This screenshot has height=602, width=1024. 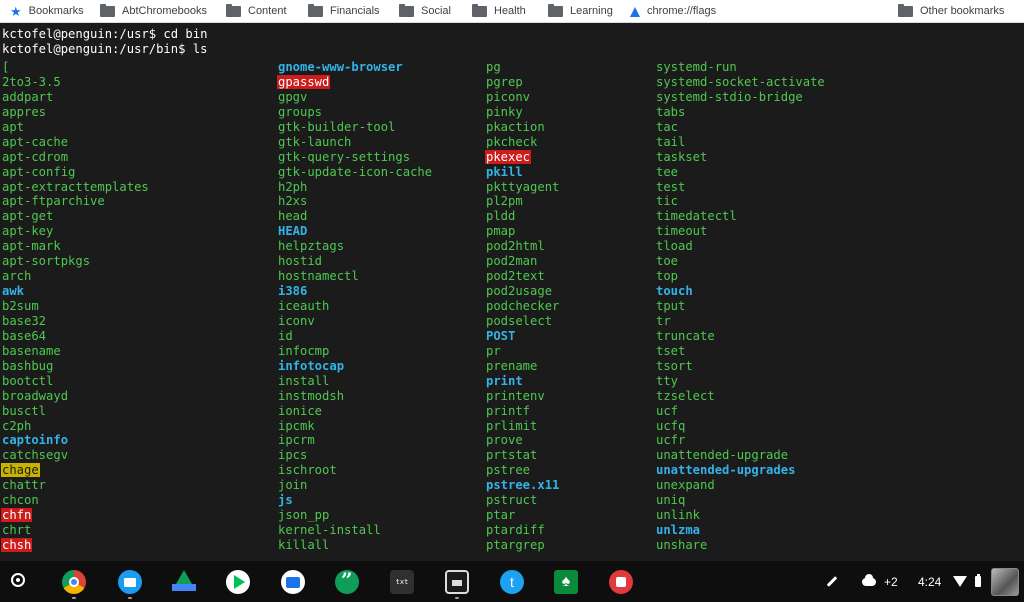 What do you see at coordinates (832, 581) in the screenshot?
I see `stylus-tools-button` at bounding box center [832, 581].